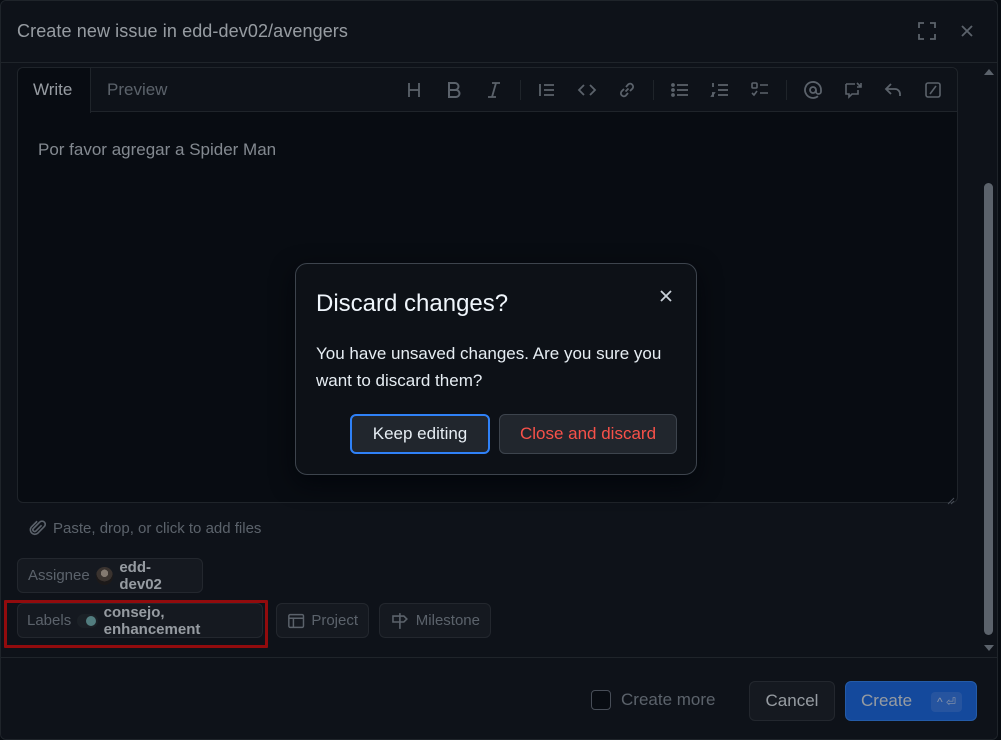  I want to click on keep-editing-button: Keep editing, so click(420, 434).